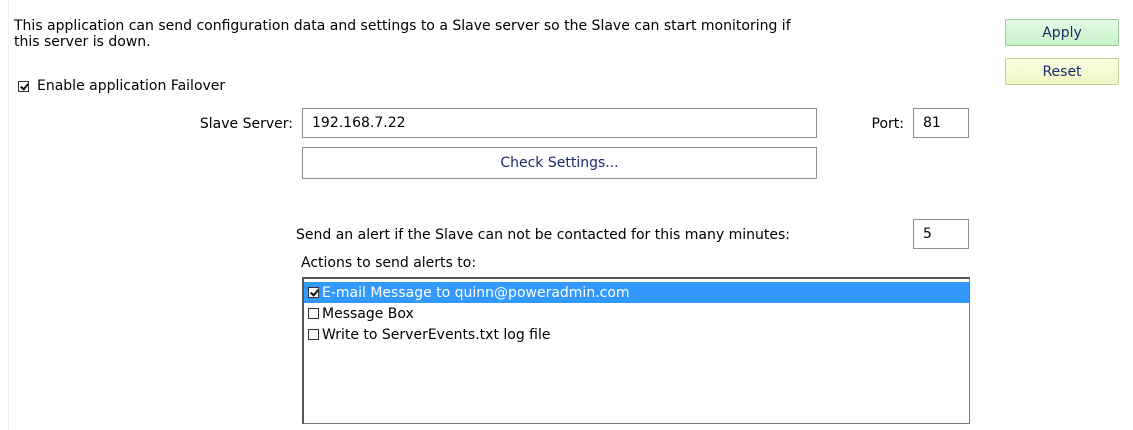 Image resolution: width=1133 pixels, height=430 pixels. Describe the element at coordinates (559, 123) in the screenshot. I see `slave-server-input: 192.168.7.22` at that location.